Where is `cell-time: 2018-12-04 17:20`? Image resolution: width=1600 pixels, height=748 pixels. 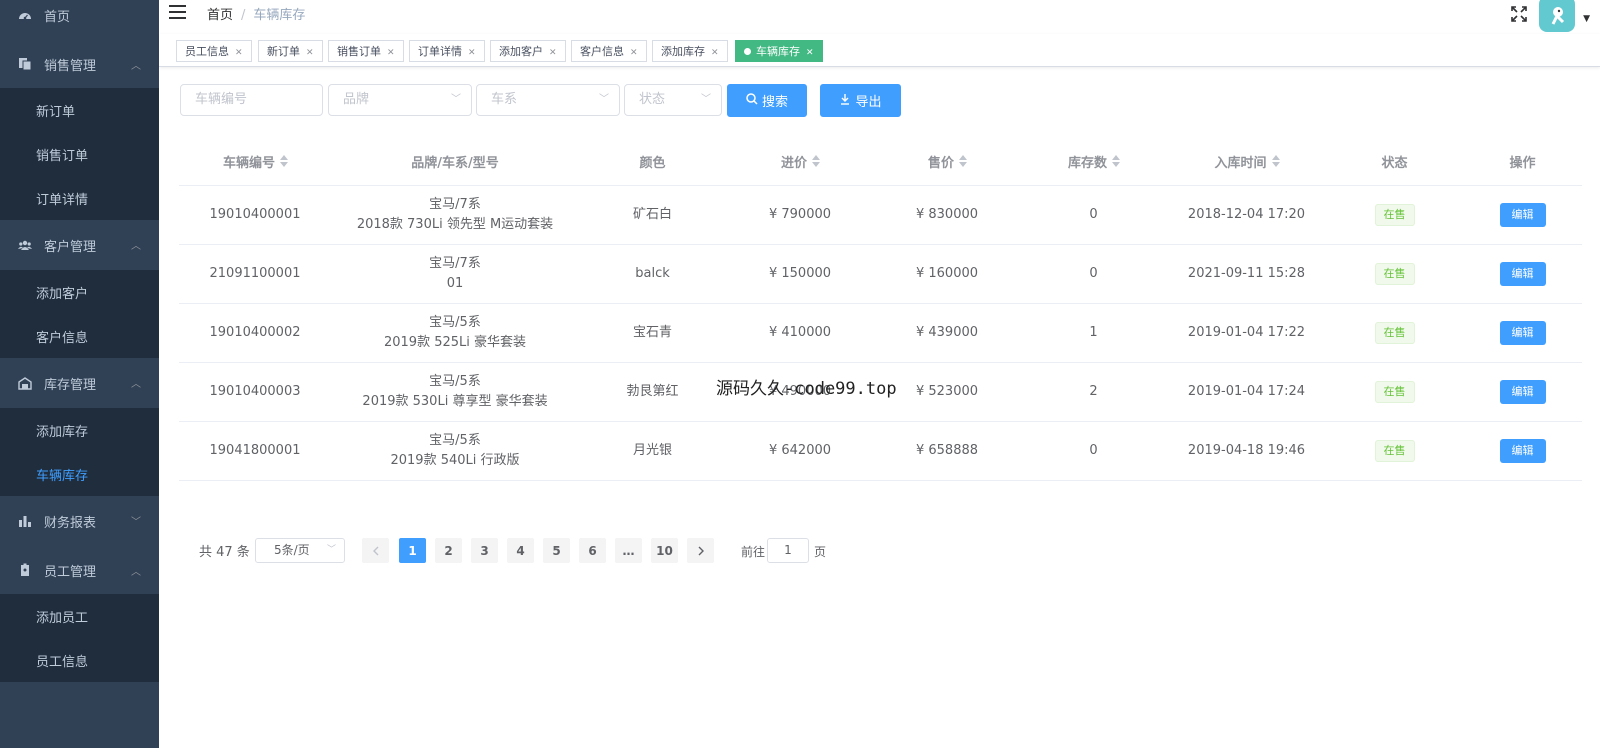
cell-time: 2018-12-04 17:20 is located at coordinates (1246, 215).